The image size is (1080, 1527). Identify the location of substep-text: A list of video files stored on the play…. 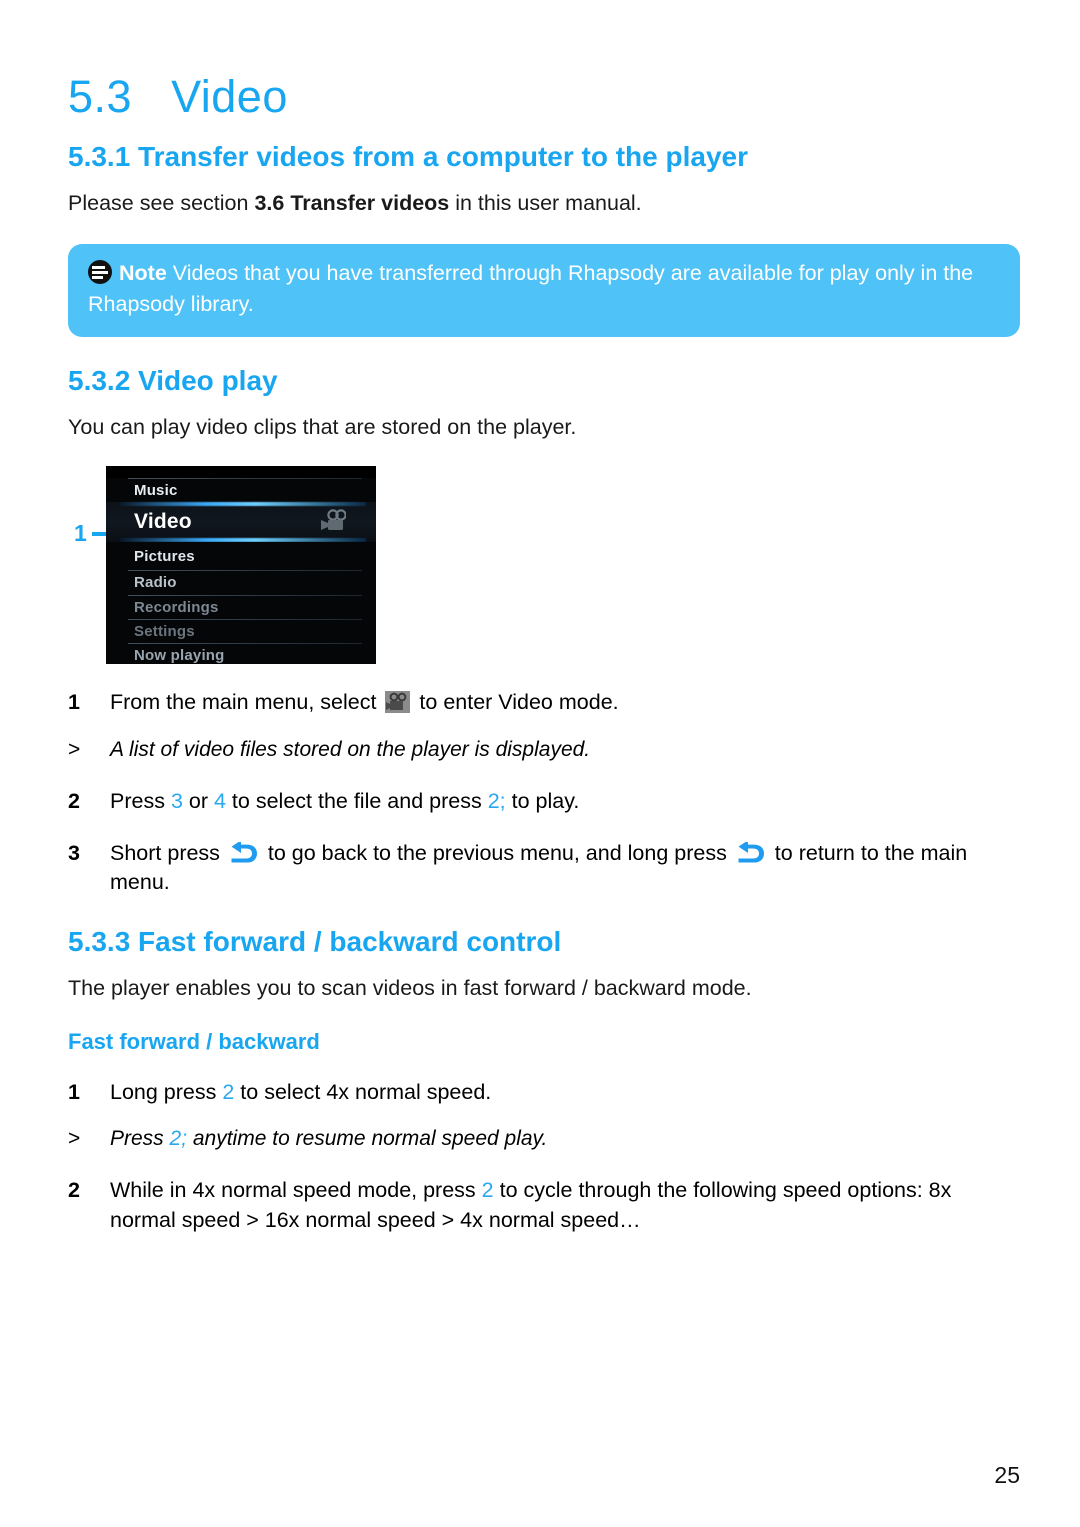
(350, 750).